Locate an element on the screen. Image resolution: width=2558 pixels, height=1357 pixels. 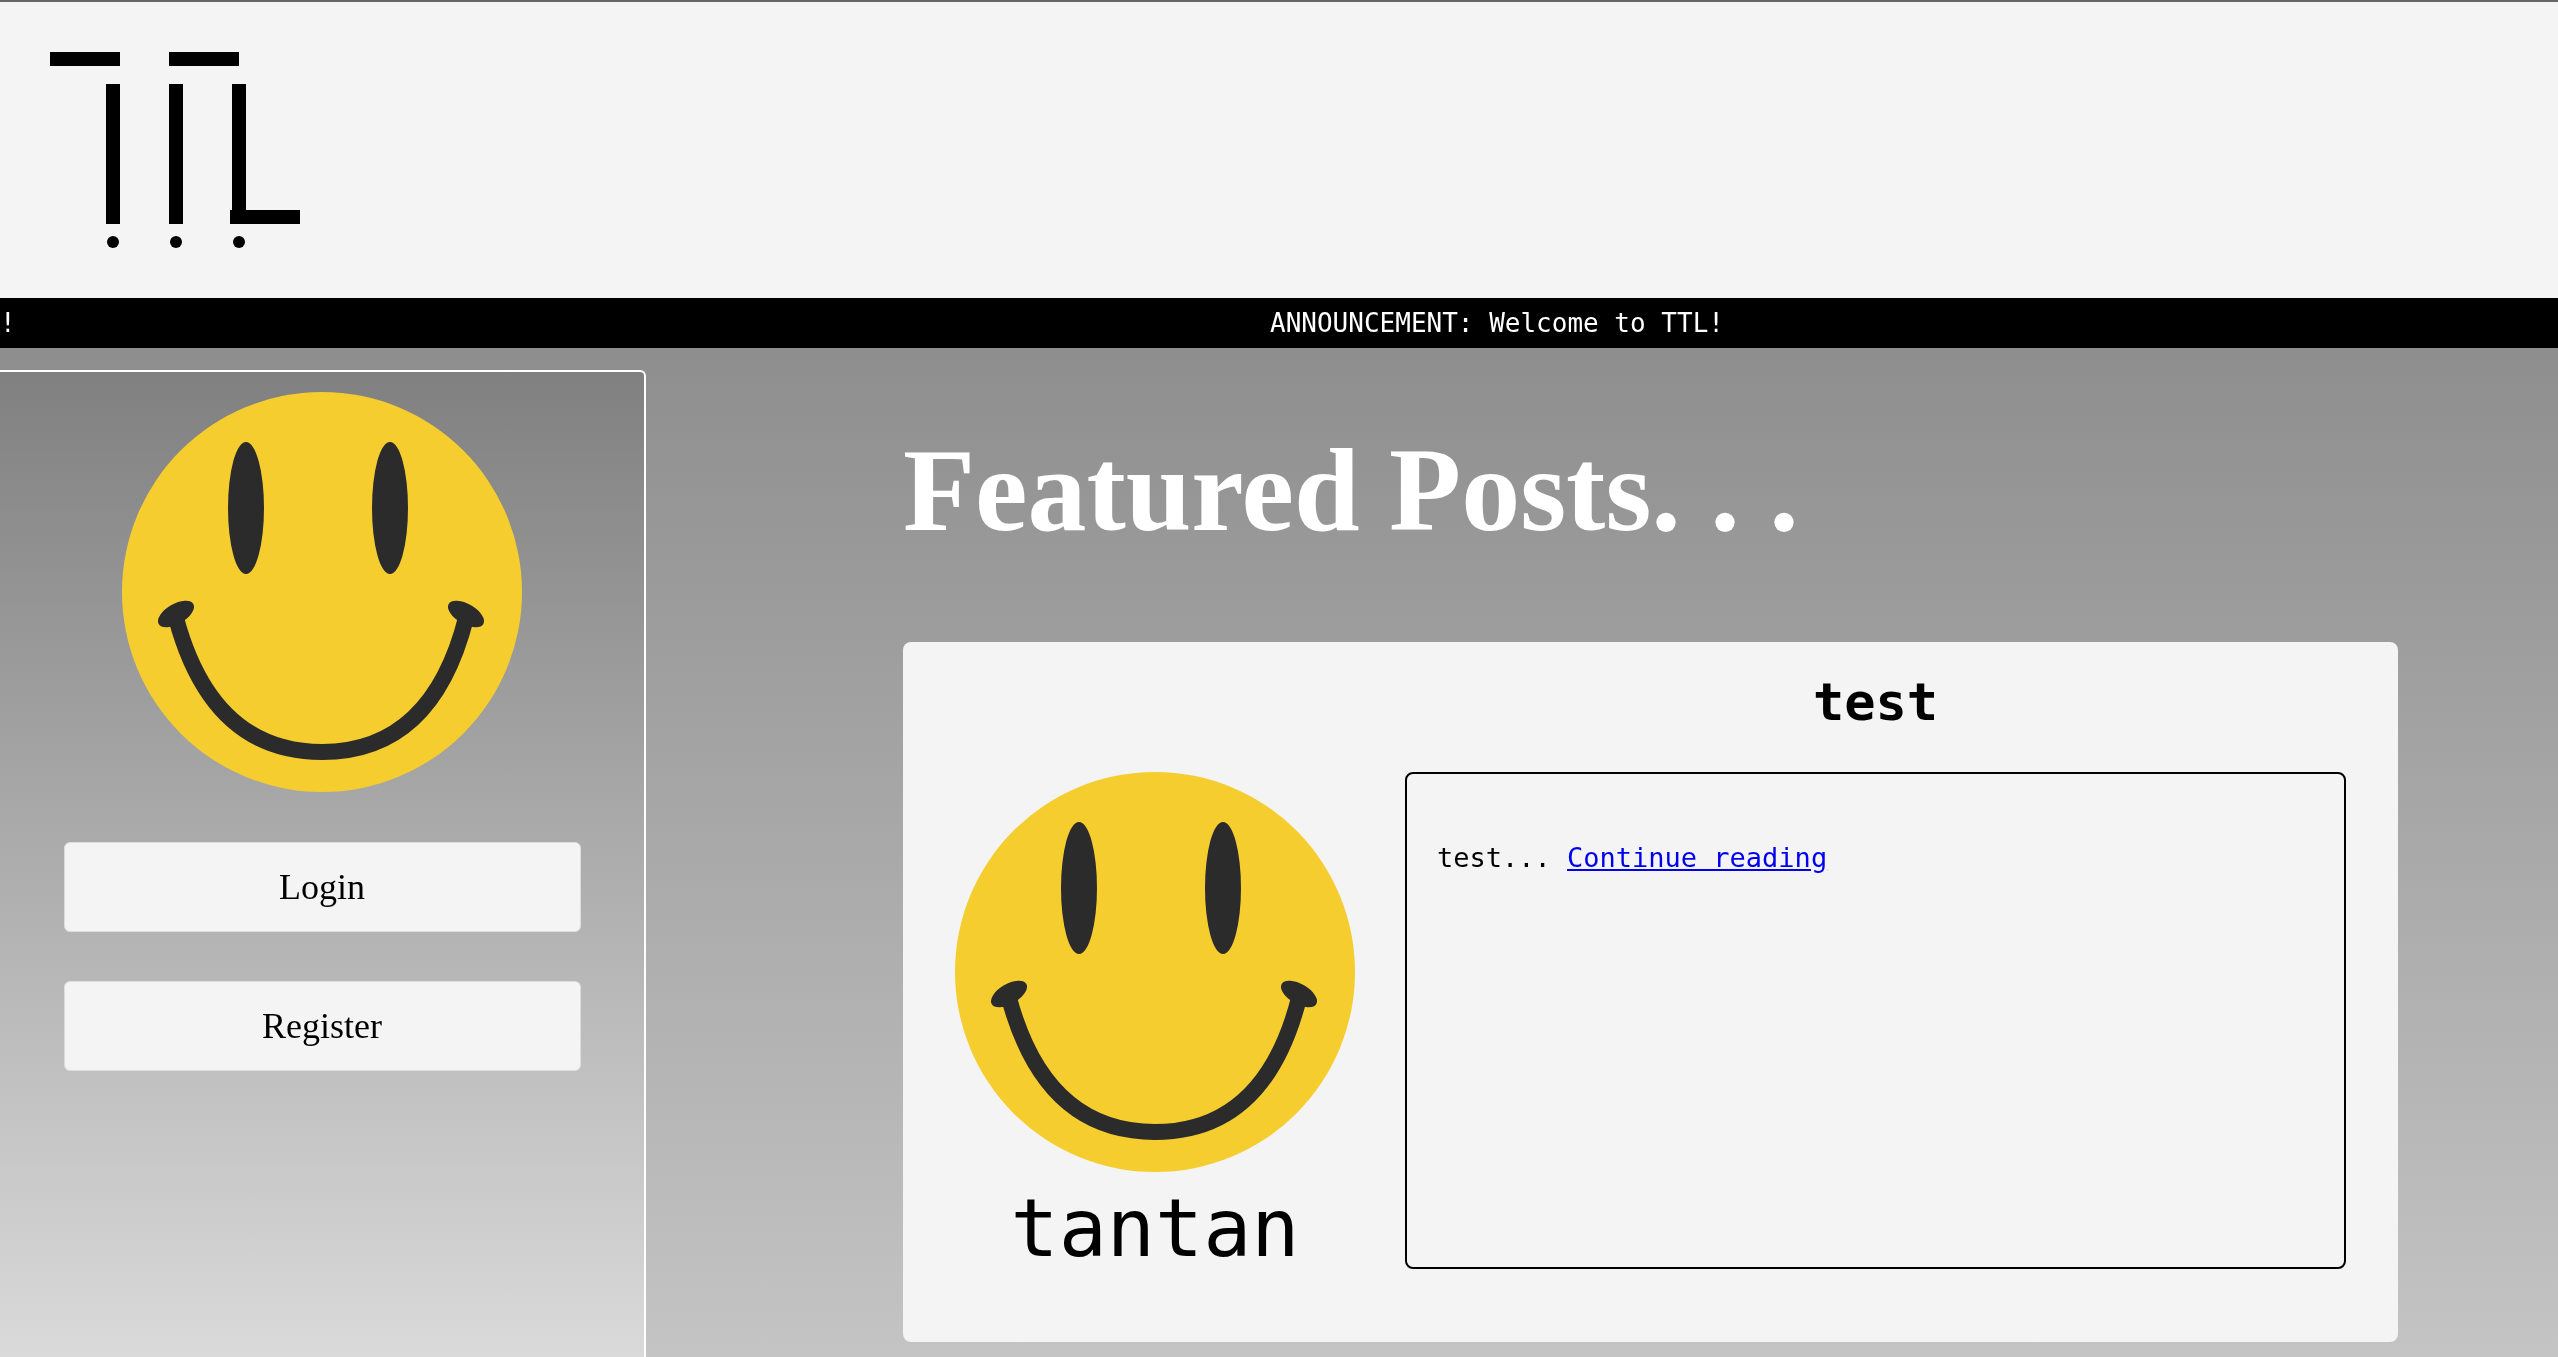
login-button: Login is located at coordinates (322, 887).